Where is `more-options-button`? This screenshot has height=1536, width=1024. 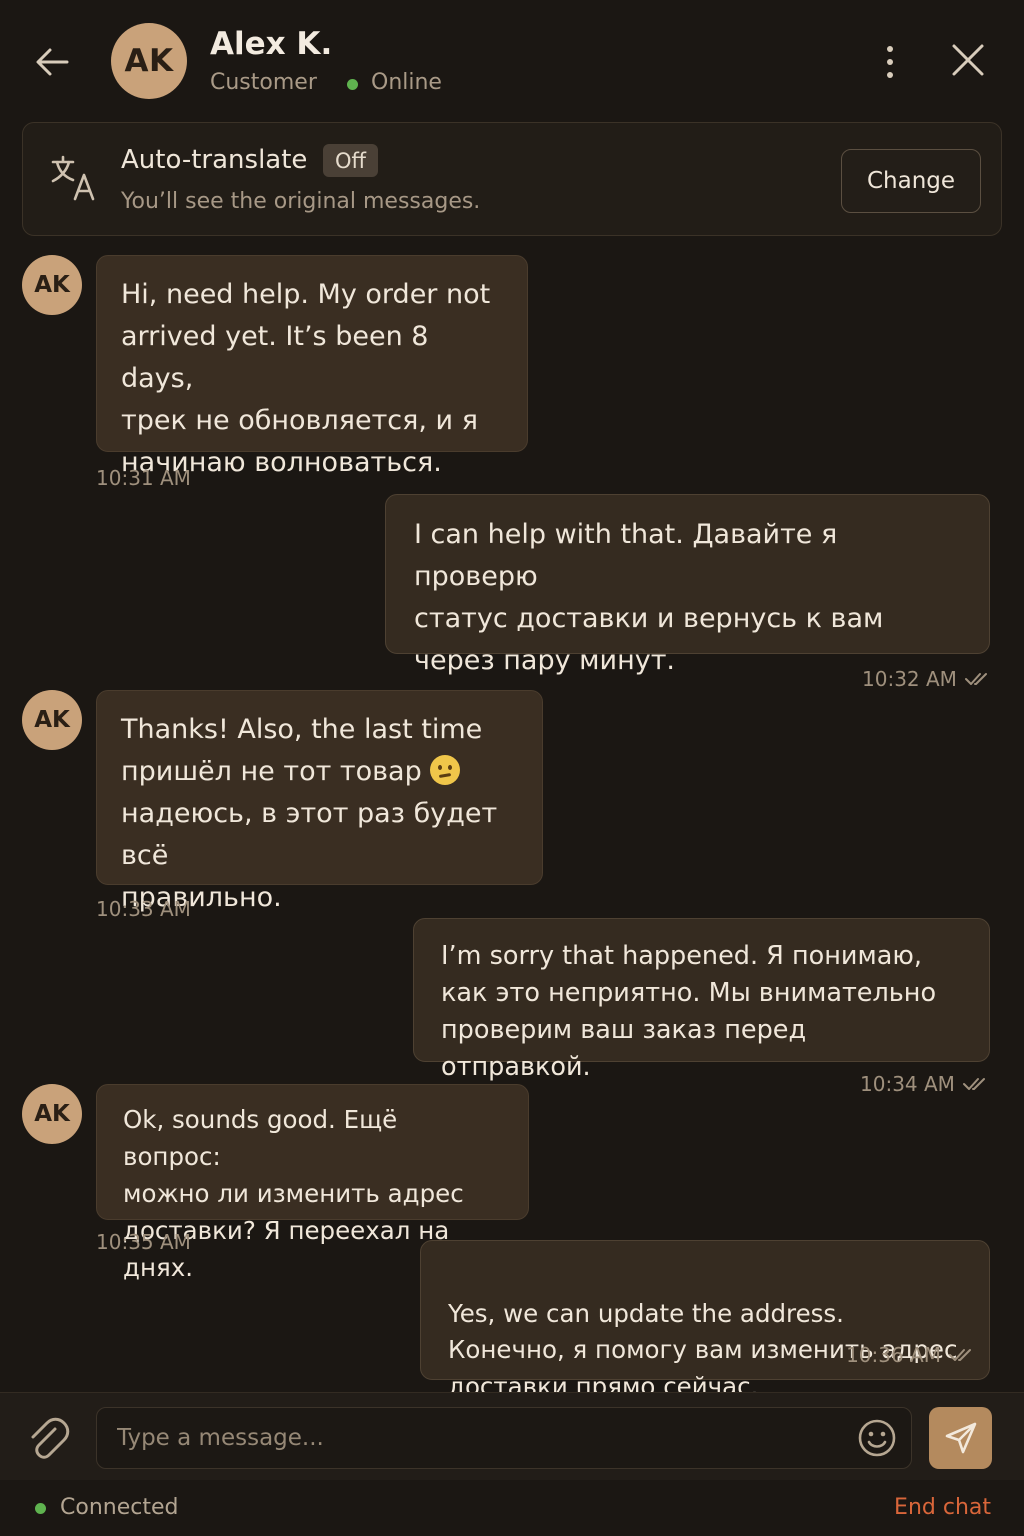
more-options-button is located at coordinates (890, 62).